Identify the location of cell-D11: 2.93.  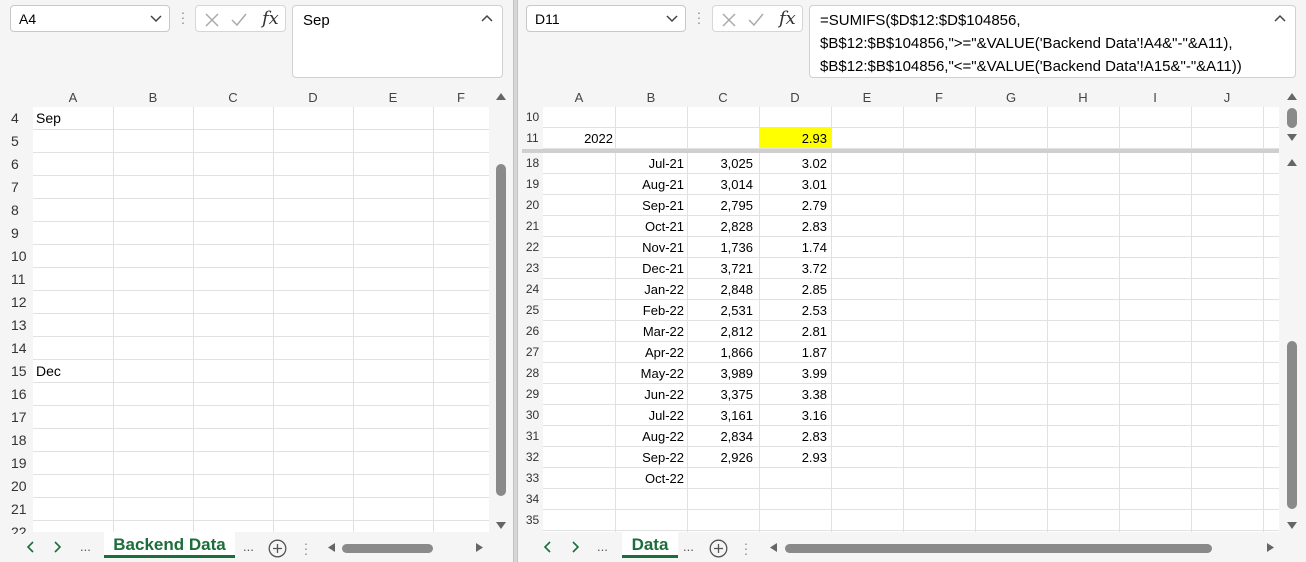
(793, 138).